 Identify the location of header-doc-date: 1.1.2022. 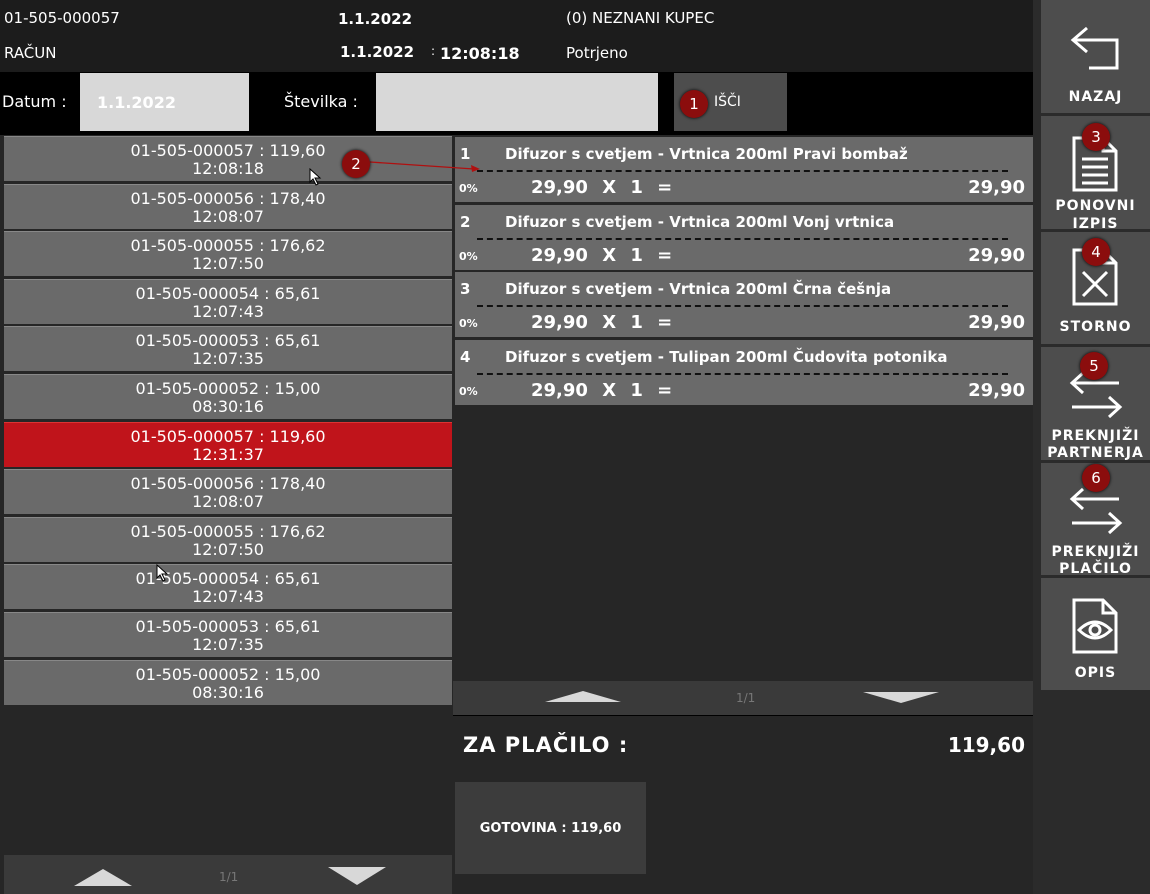
(375, 19).